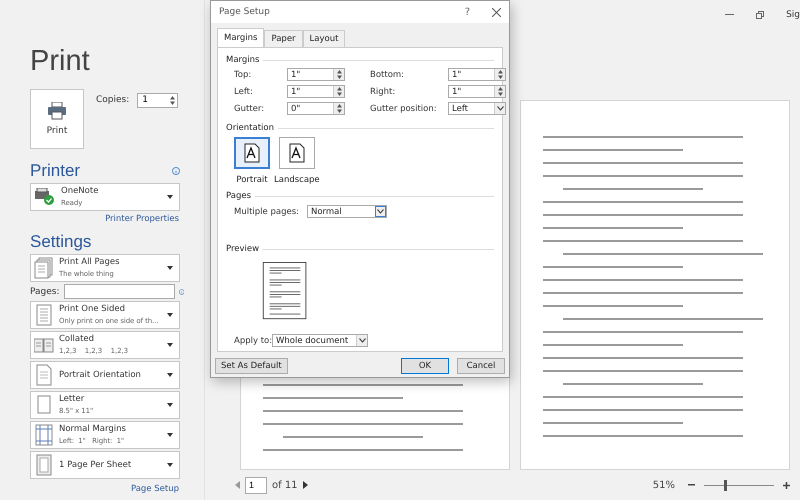 This screenshot has width=800, height=500. Describe the element at coordinates (481, 366) in the screenshot. I see `dialog-button: Cancel` at that location.